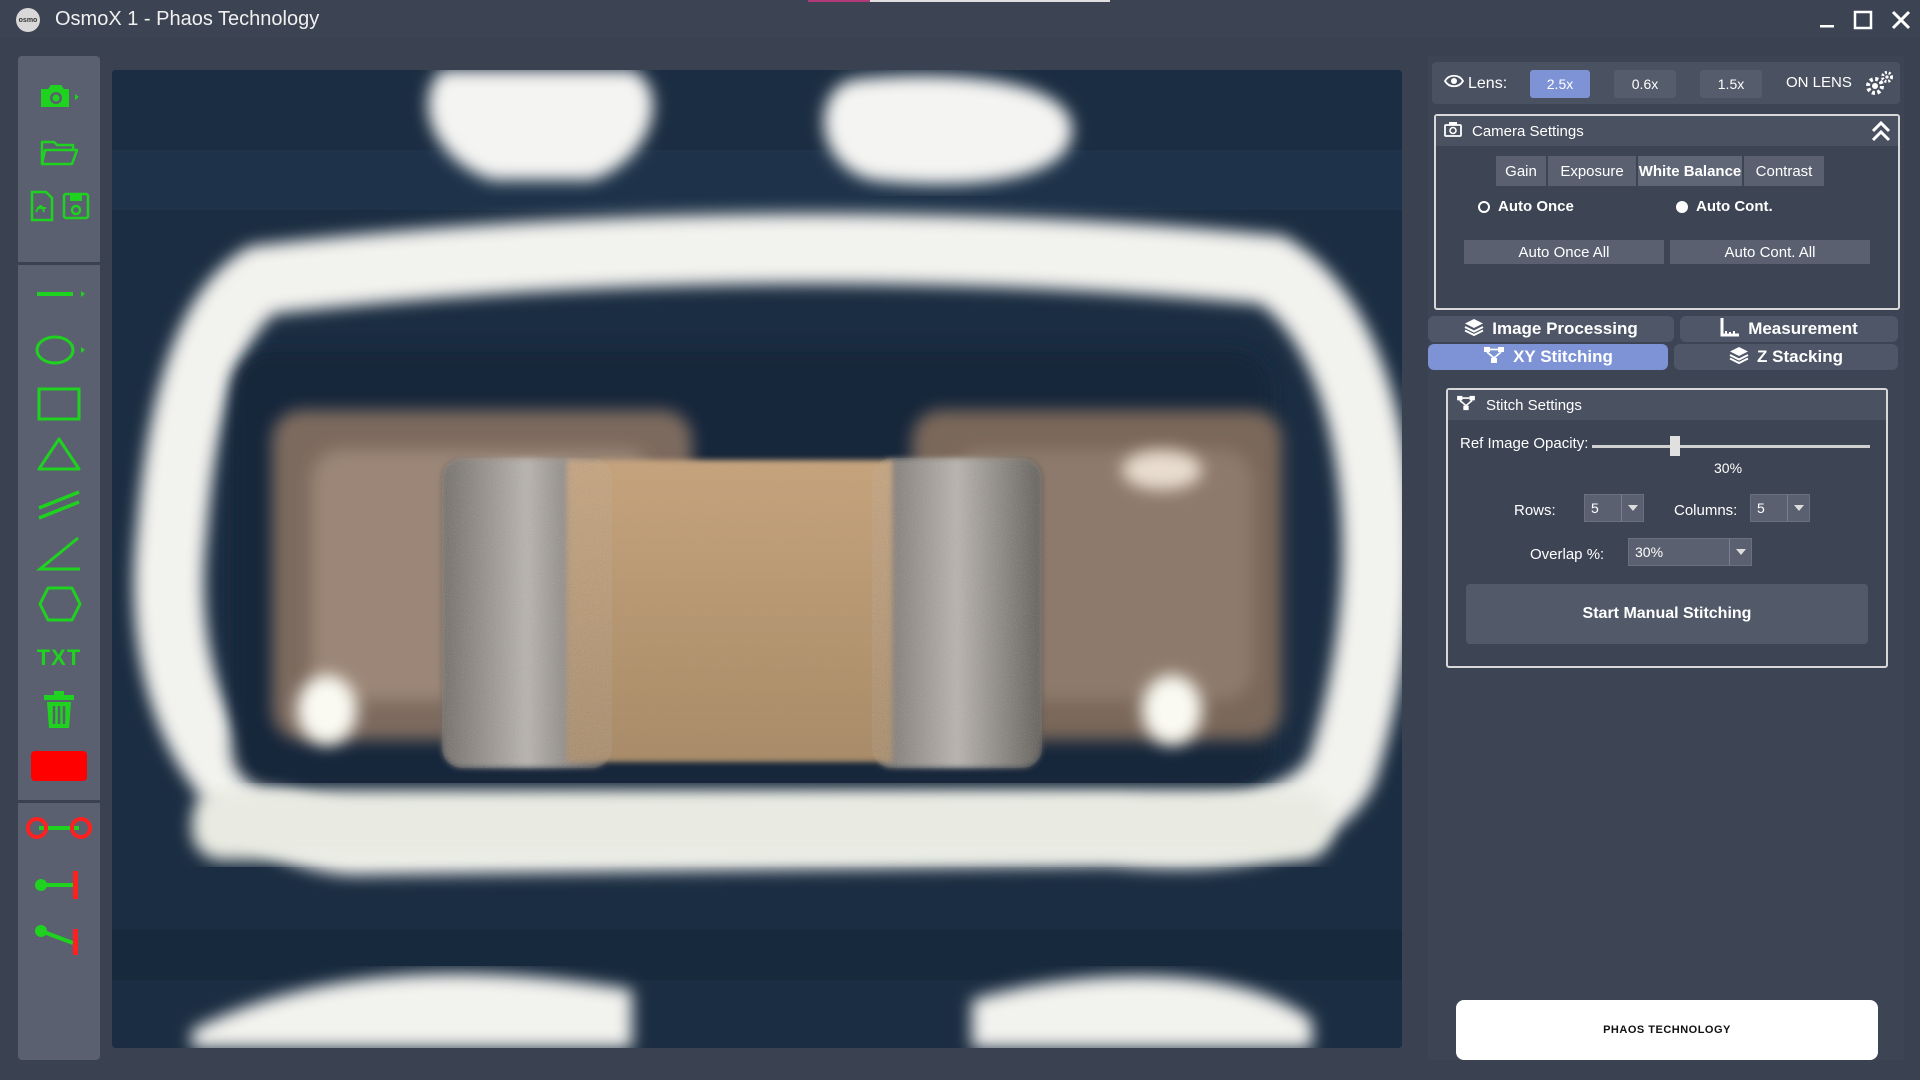 The image size is (1920, 1080). I want to click on triangle-tool-icon, so click(59, 454).